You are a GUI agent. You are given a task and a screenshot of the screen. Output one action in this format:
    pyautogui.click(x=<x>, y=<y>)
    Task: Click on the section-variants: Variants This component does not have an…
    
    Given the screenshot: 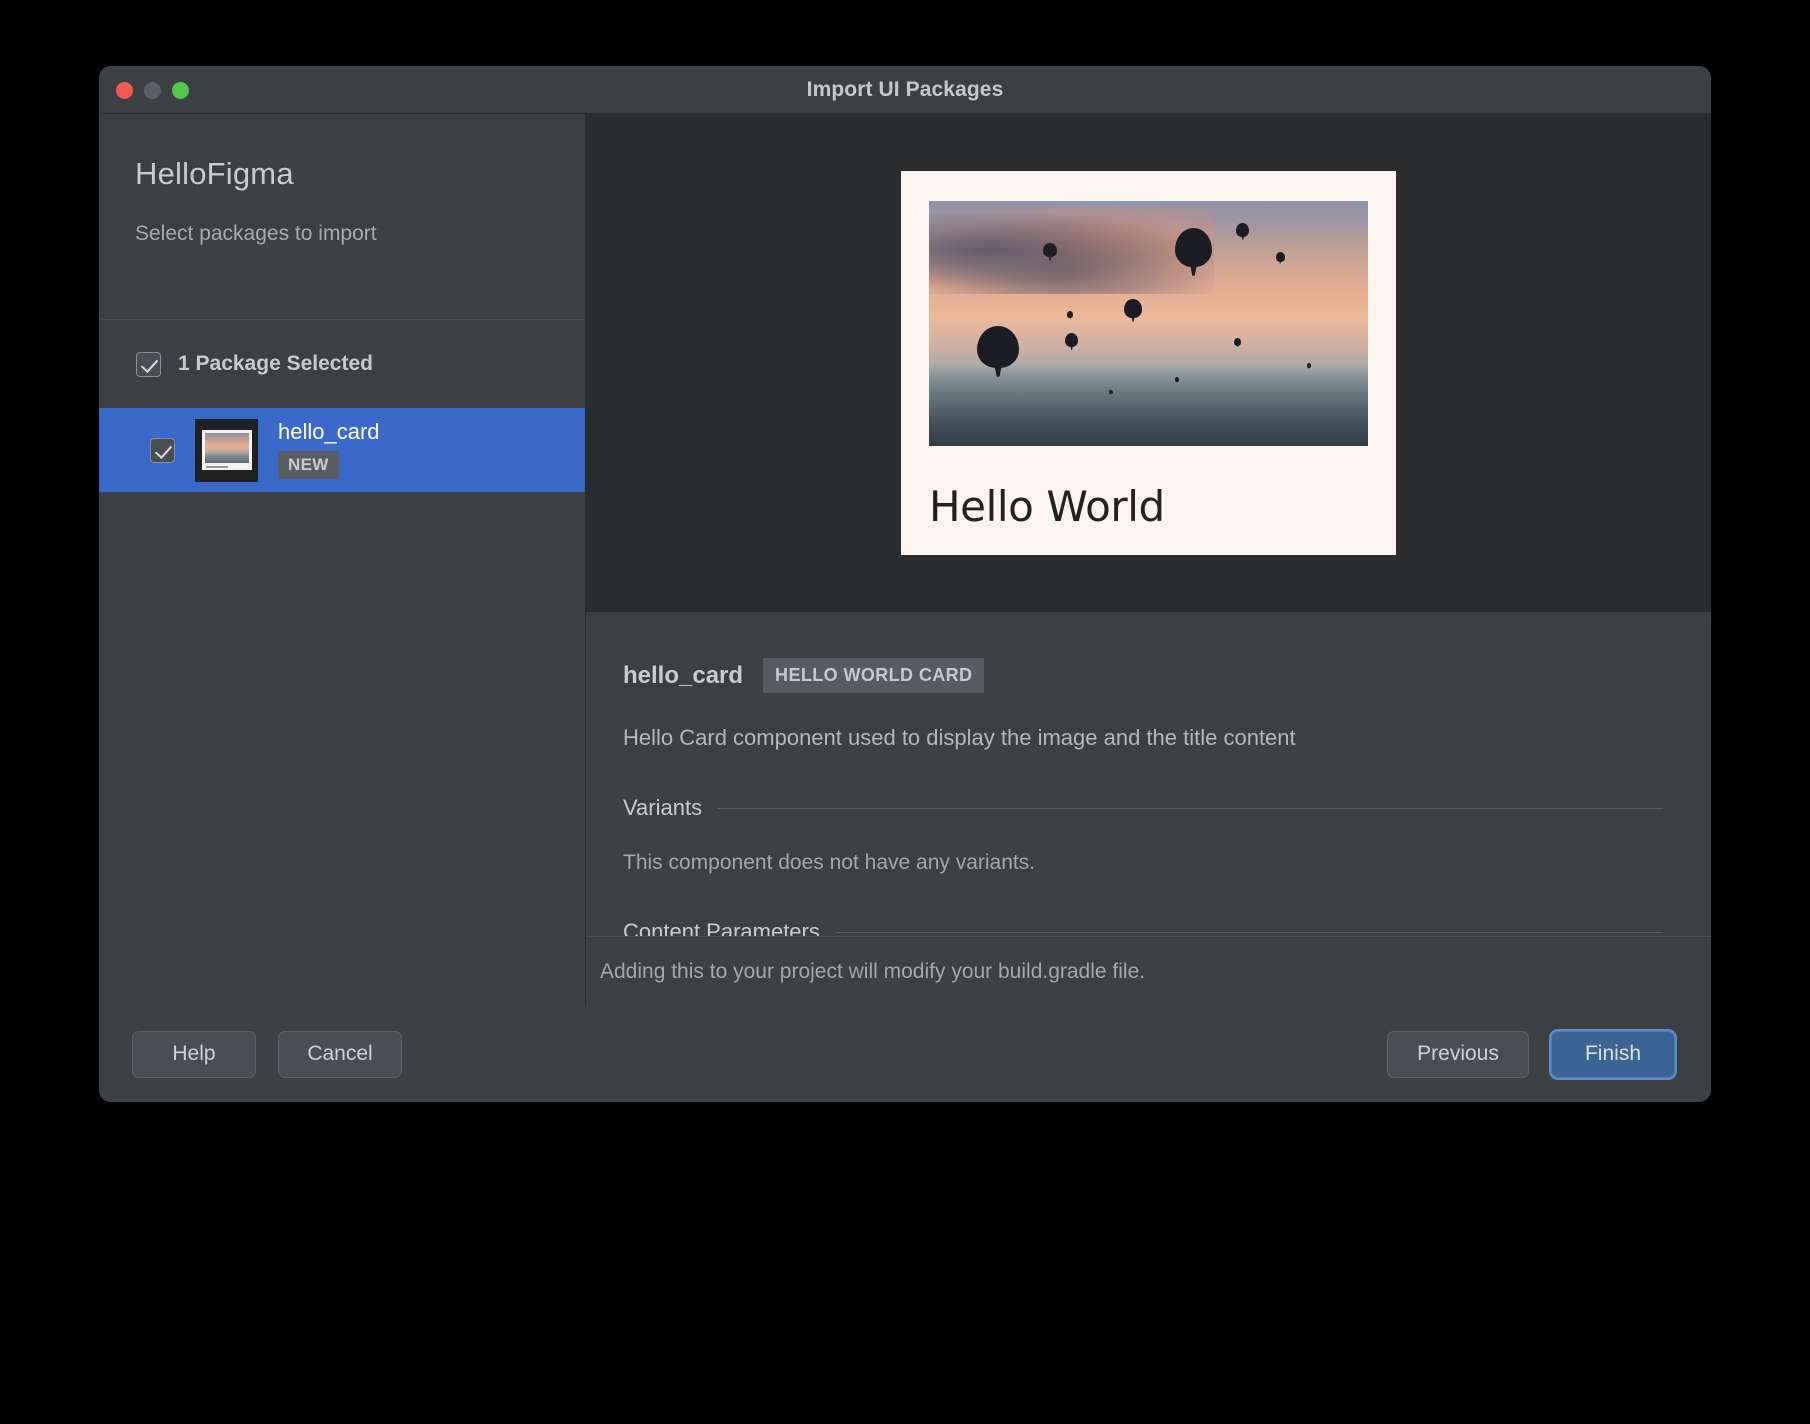 What is the action you would take?
    pyautogui.click(x=1143, y=835)
    